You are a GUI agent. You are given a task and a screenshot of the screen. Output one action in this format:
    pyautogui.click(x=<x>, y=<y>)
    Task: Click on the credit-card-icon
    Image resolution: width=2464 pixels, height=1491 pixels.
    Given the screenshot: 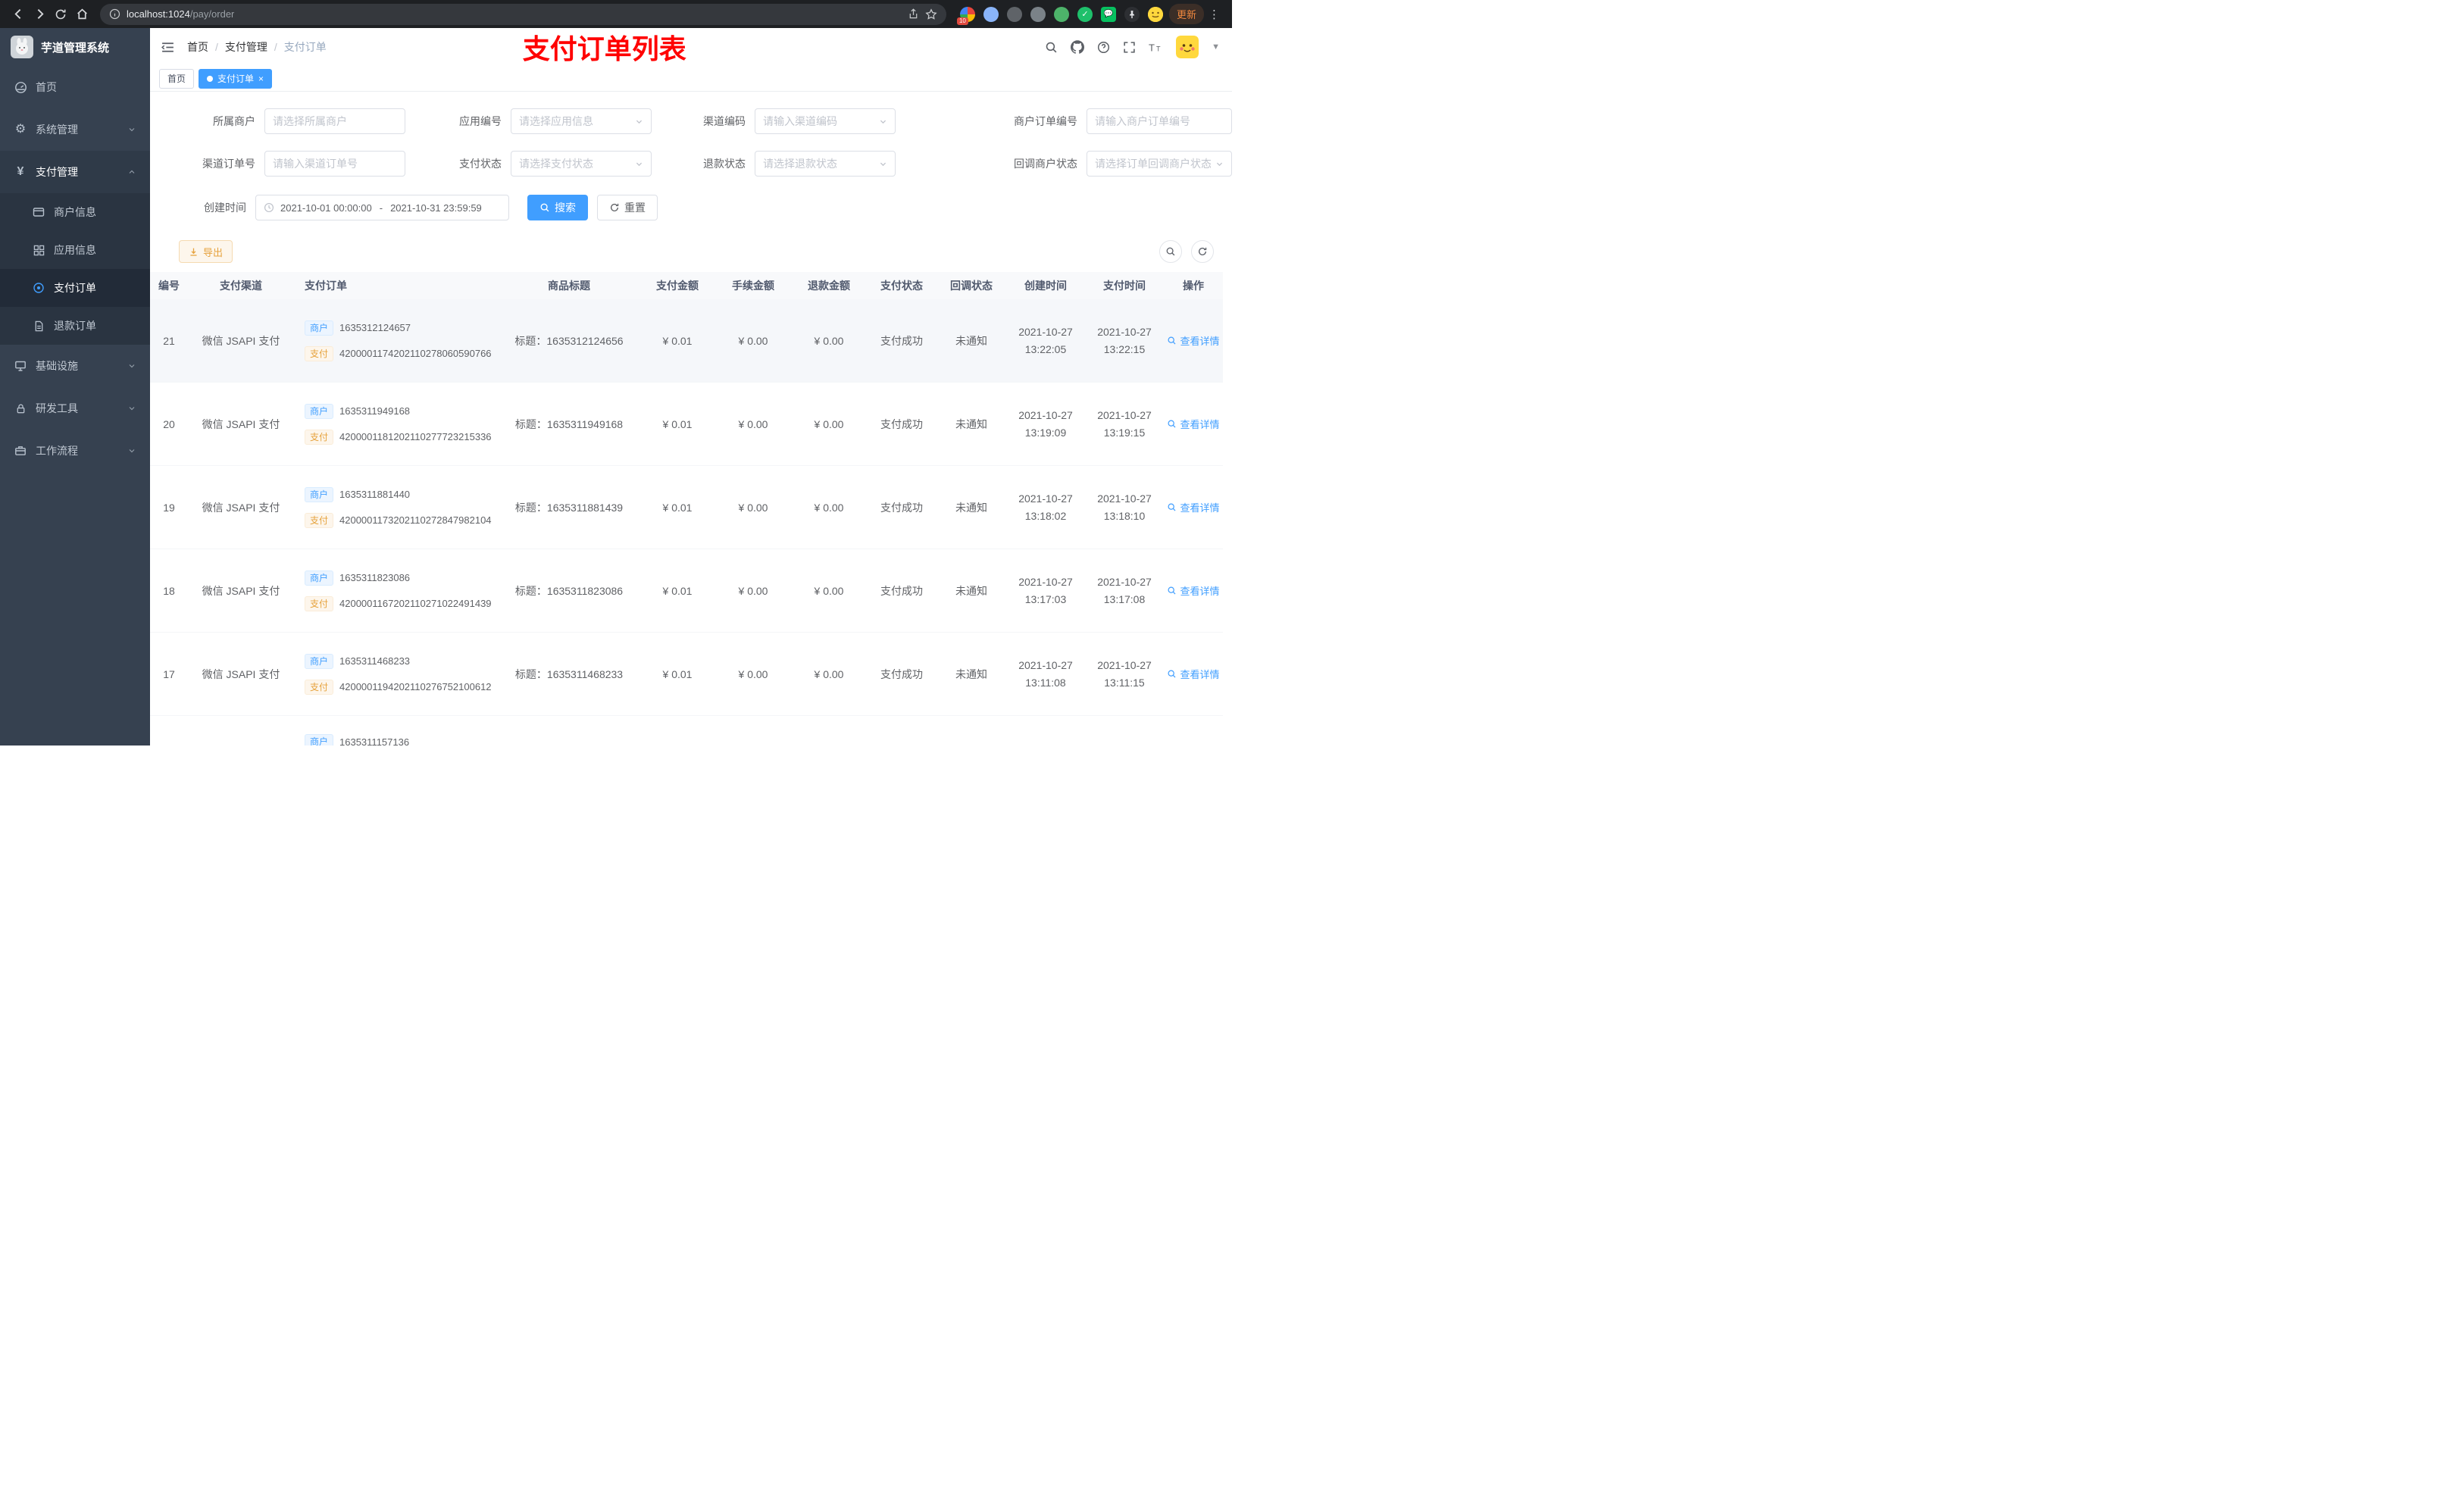 What is the action you would take?
    pyautogui.click(x=38, y=212)
    